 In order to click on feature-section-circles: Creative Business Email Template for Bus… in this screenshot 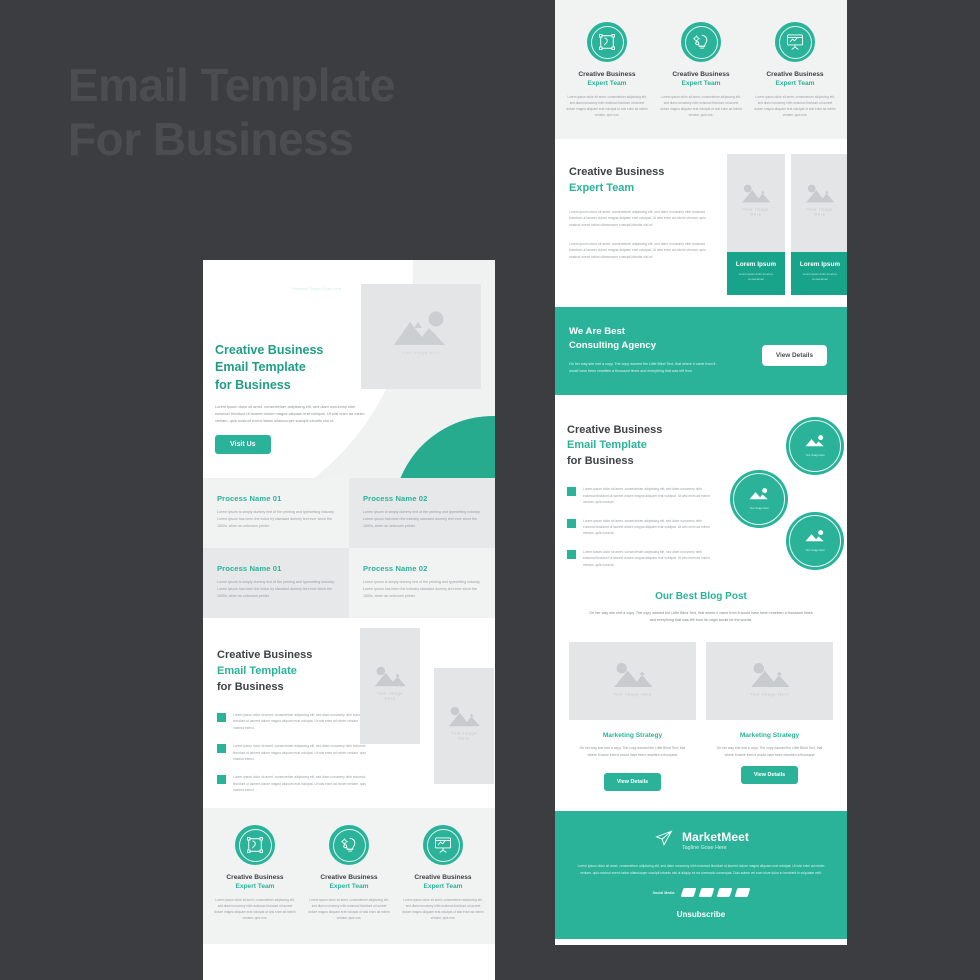, I will do `click(701, 489)`.